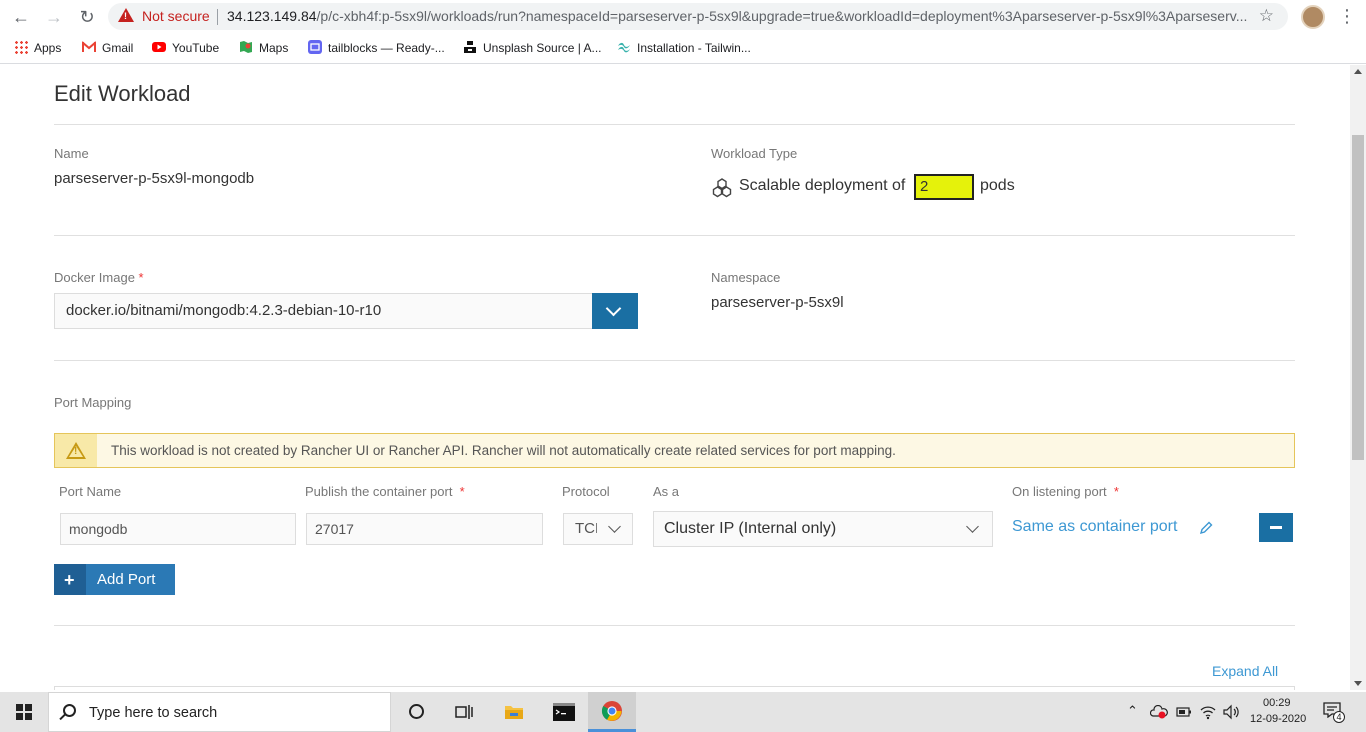 The image size is (1366, 732). Describe the element at coordinates (107, 48) in the screenshot. I see `bookmark-gmail: Gmail` at that location.